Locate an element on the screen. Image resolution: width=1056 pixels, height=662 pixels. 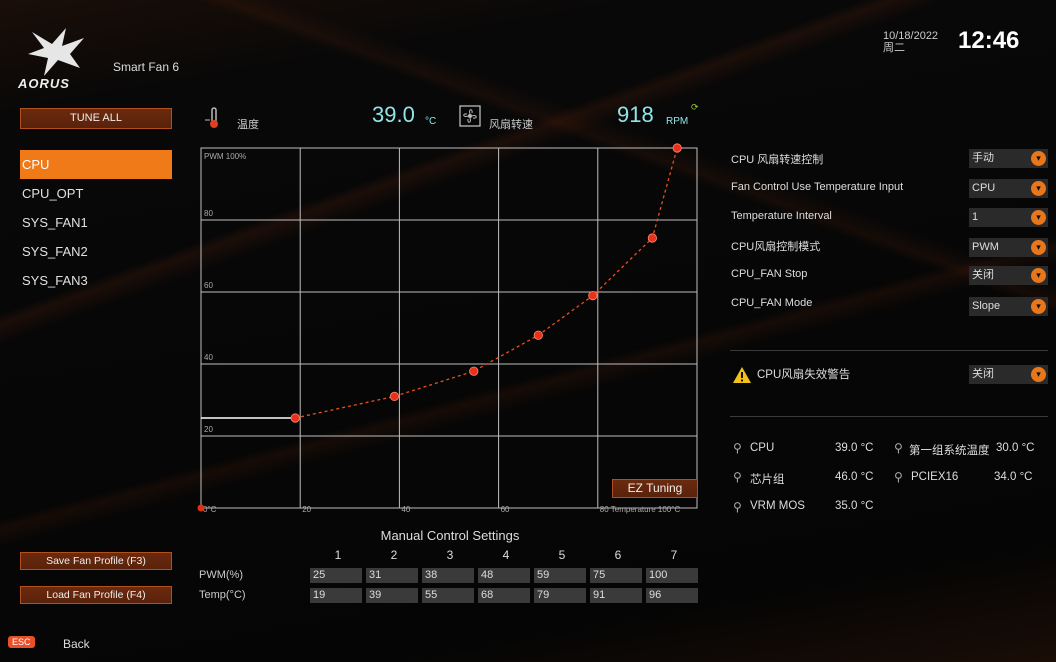
load-fan-profile-button: Load Fan Profile (F4) is located at coordinates (96, 595).